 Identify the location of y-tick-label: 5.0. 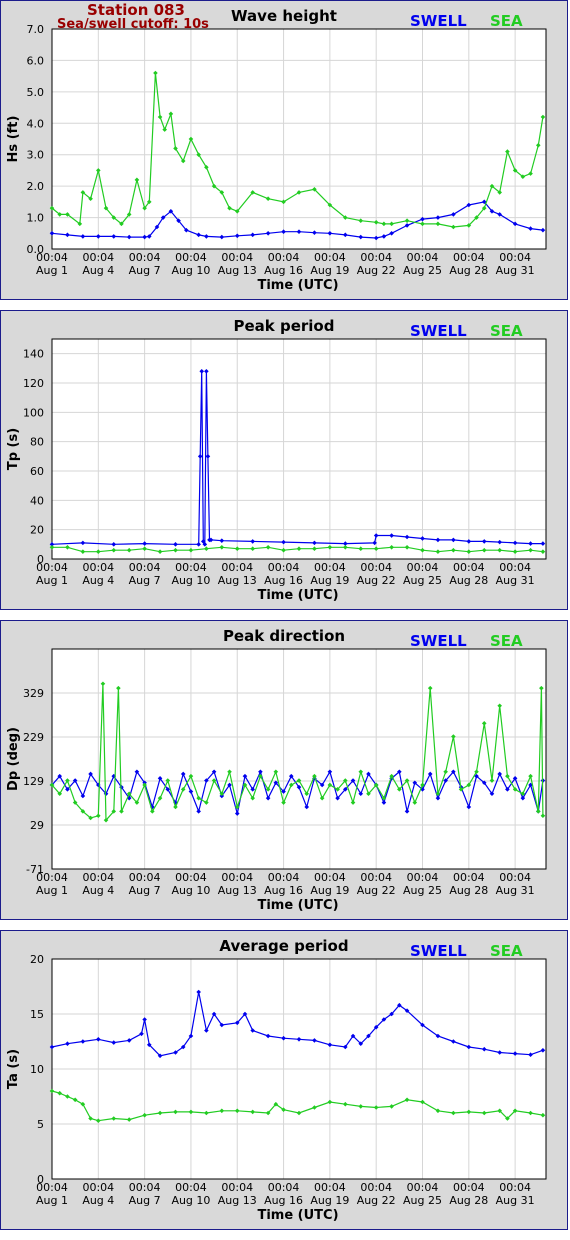
(36, 92).